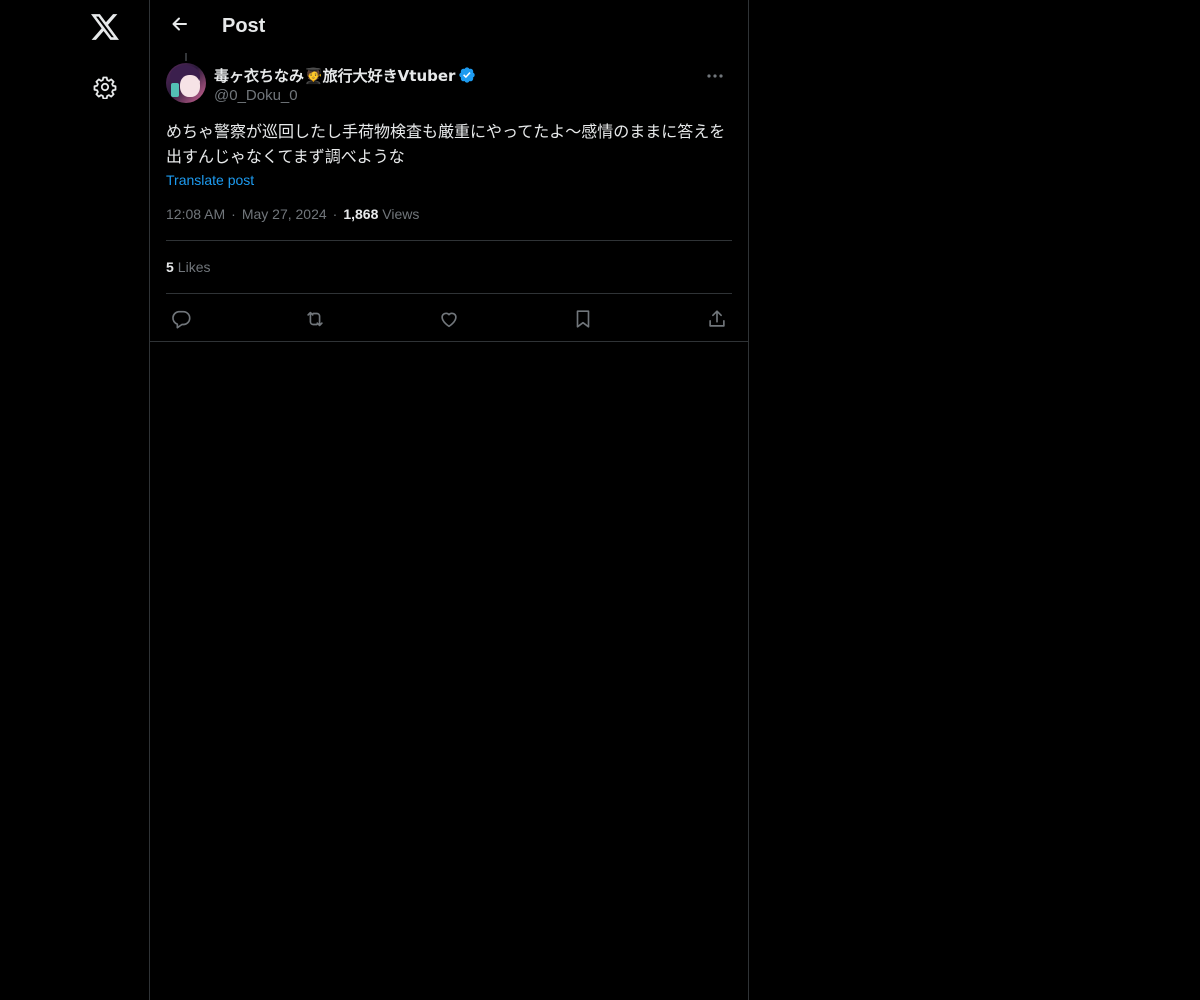 The width and height of the screenshot is (1200, 1000). What do you see at coordinates (467, 75) in the screenshot?
I see `verified-badge-icon` at bounding box center [467, 75].